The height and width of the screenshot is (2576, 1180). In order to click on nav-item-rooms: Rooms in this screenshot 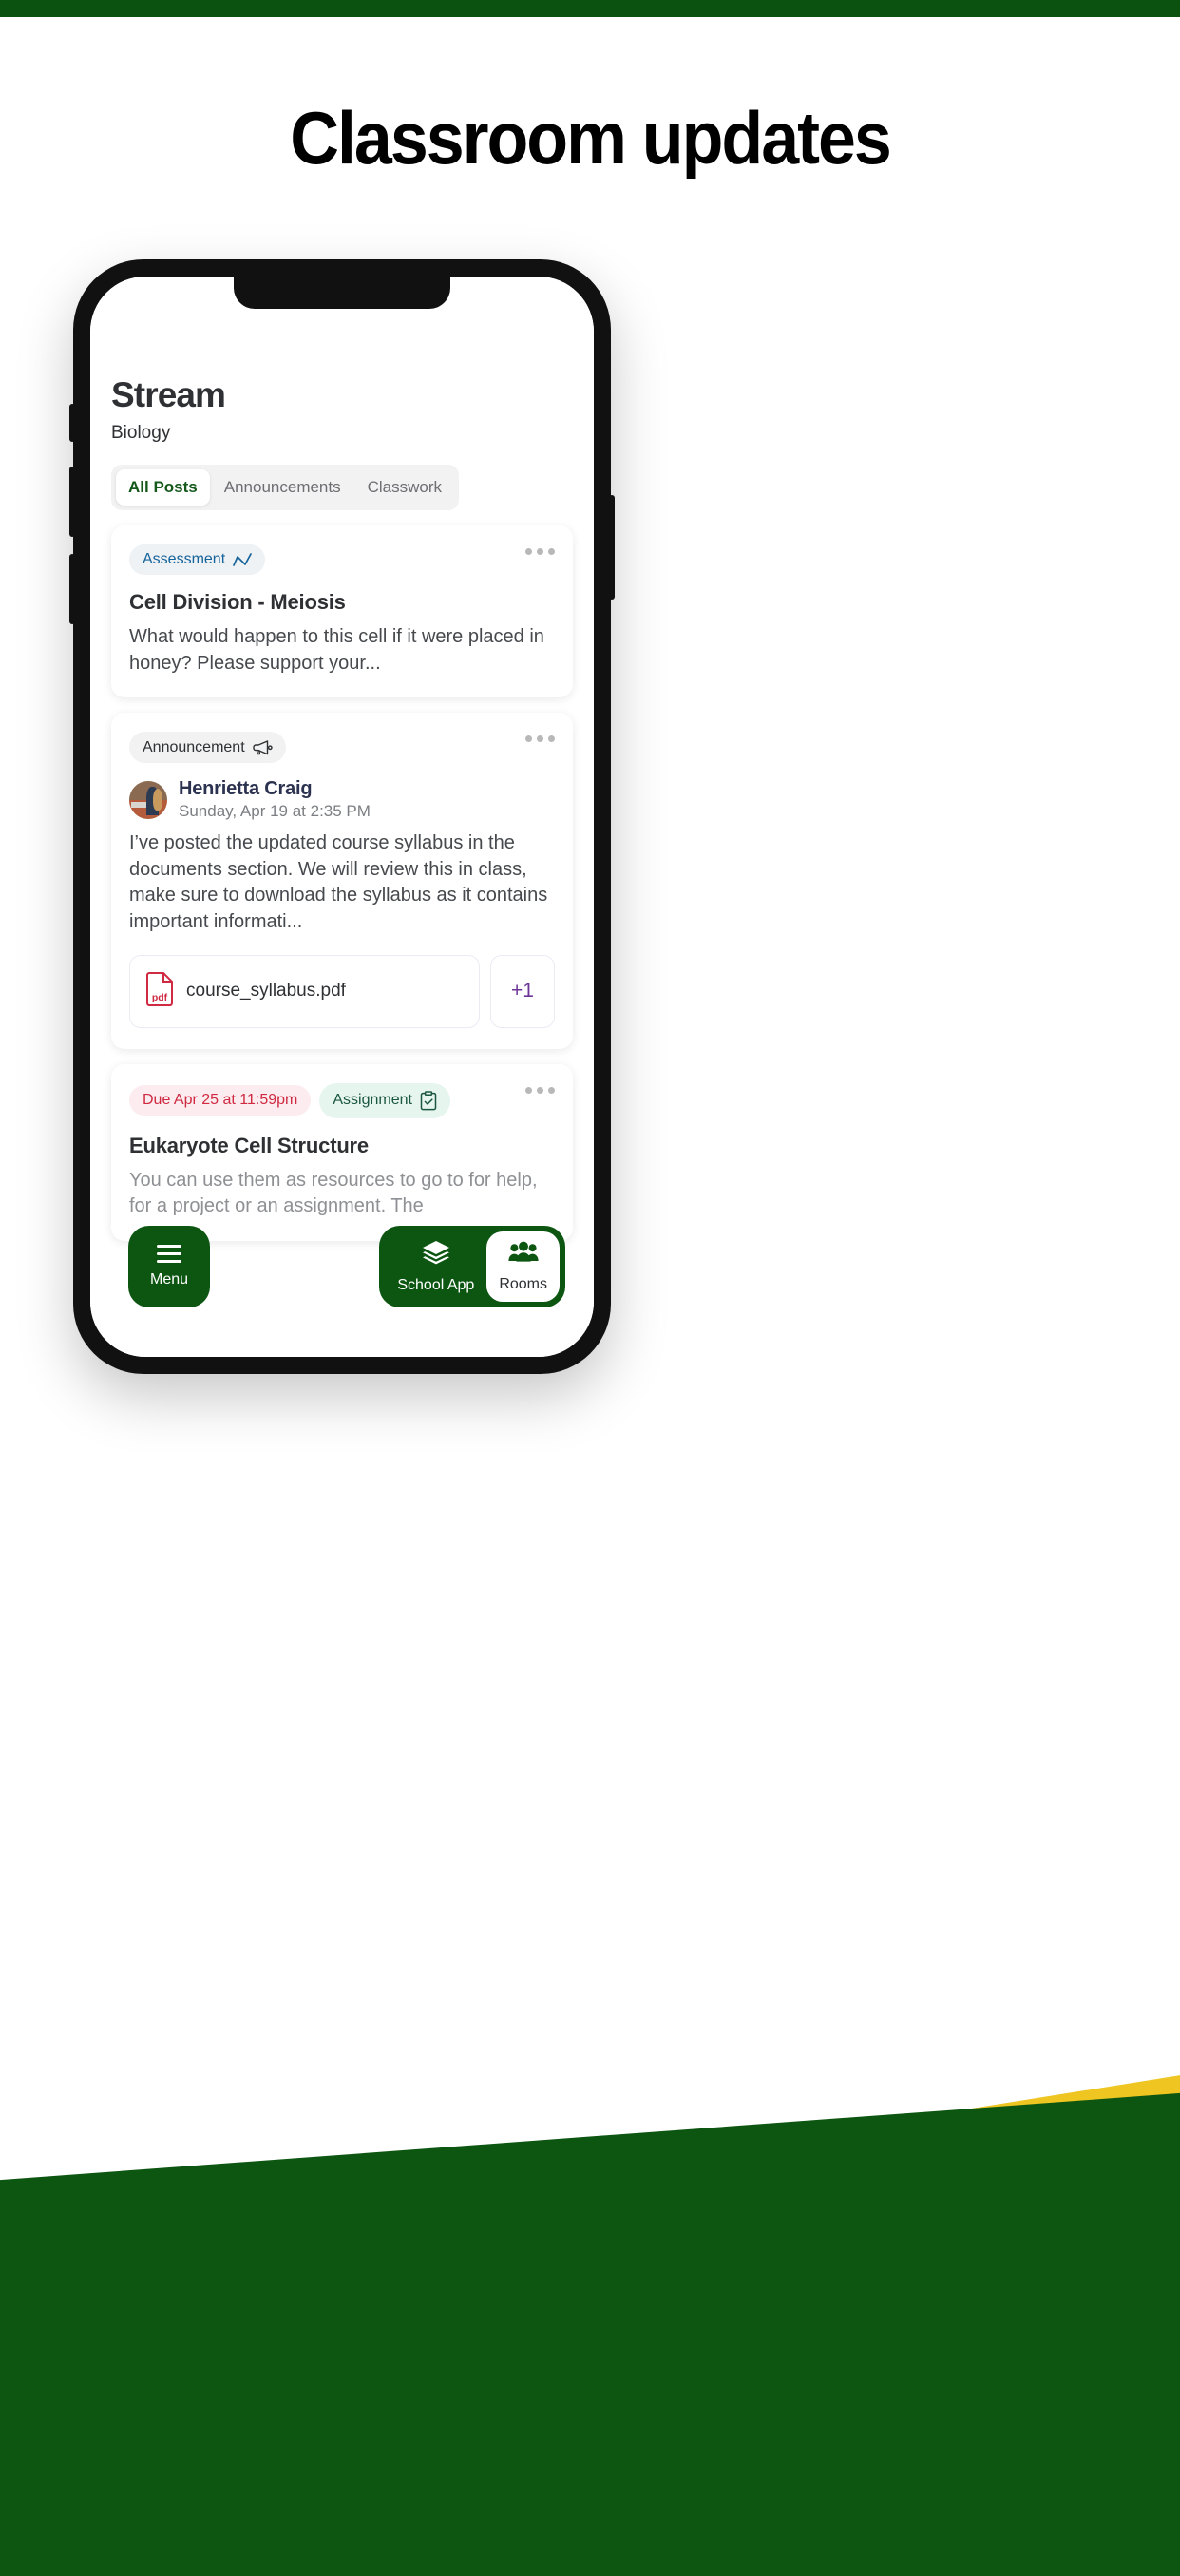, I will do `click(523, 1266)`.